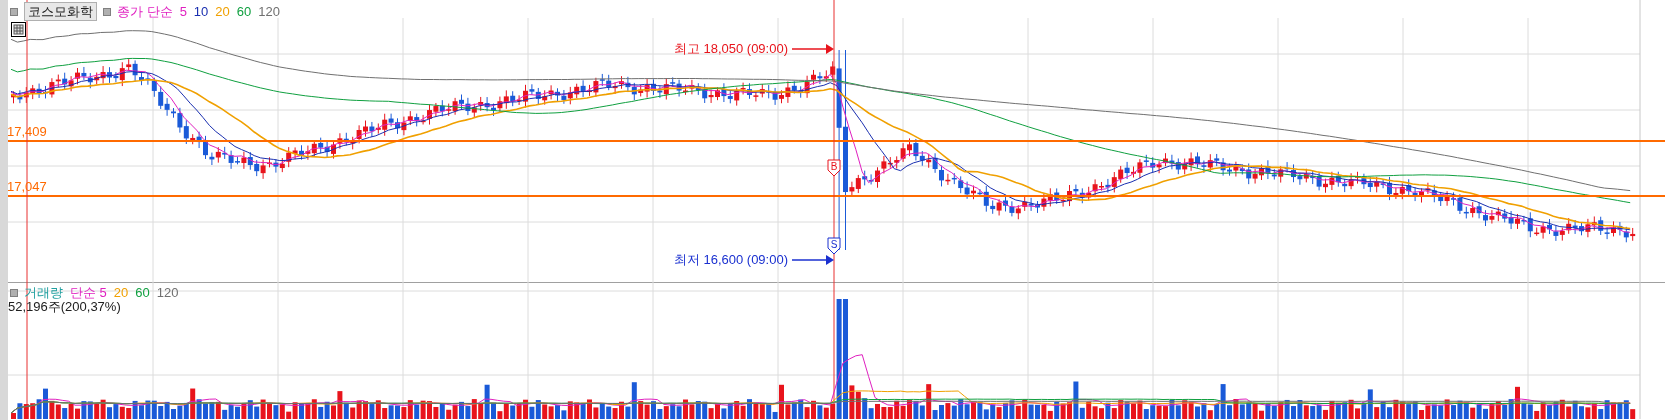  I want to click on high-price-label: 최고 18,050 (09:00), so click(730, 48).